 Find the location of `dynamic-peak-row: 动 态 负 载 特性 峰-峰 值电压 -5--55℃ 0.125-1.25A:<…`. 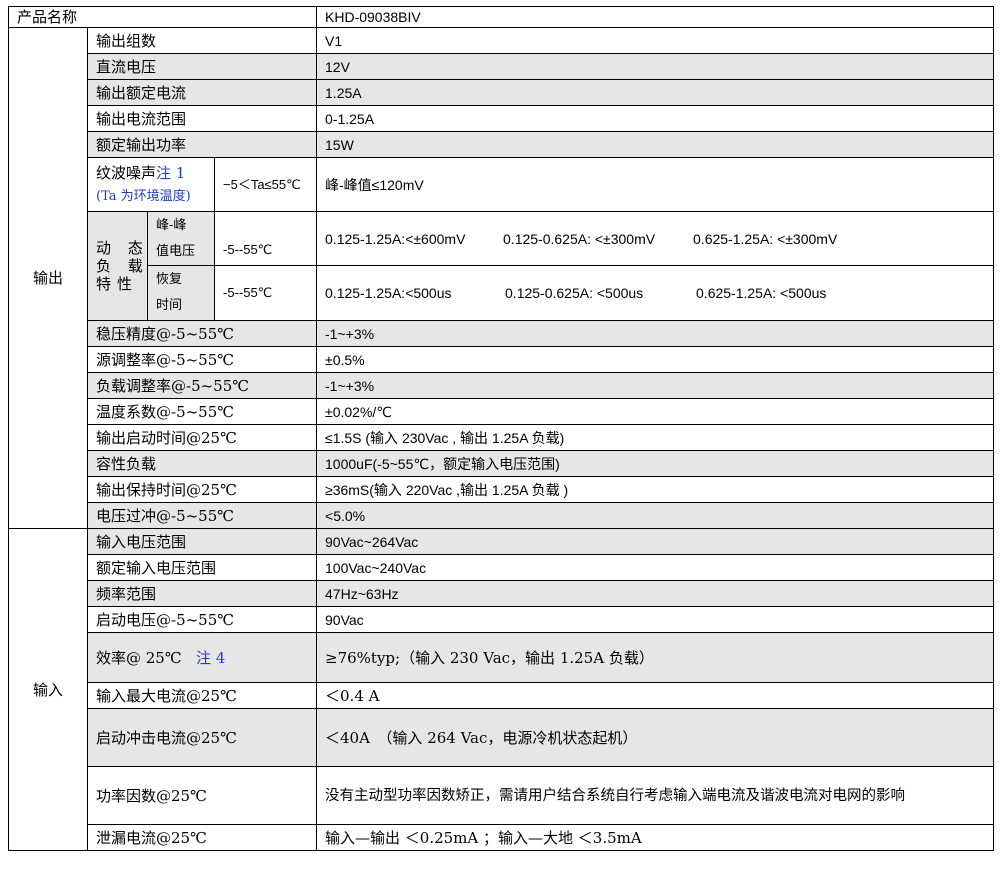

dynamic-peak-row: 动 态 负 载 特性 峰-峰 值电压 -5--55℃ 0.125-1.25A:<… is located at coordinates (502, 266).